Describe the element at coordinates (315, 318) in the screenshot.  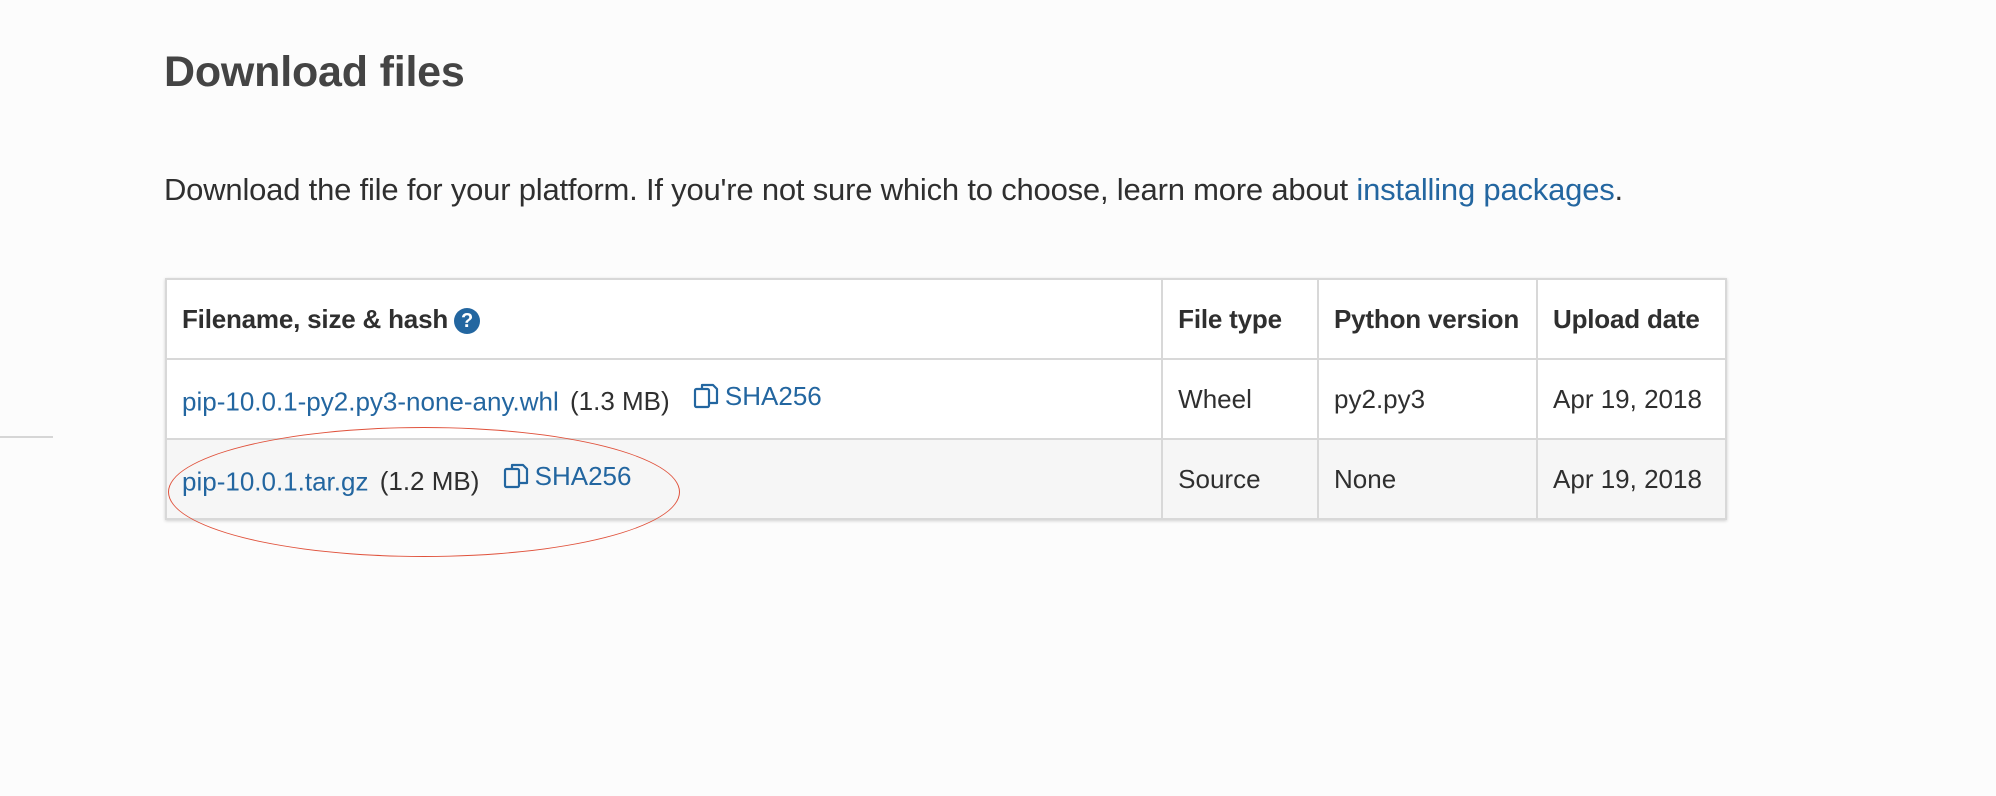
I see `header-filename-label: Filename, size & hash` at that location.